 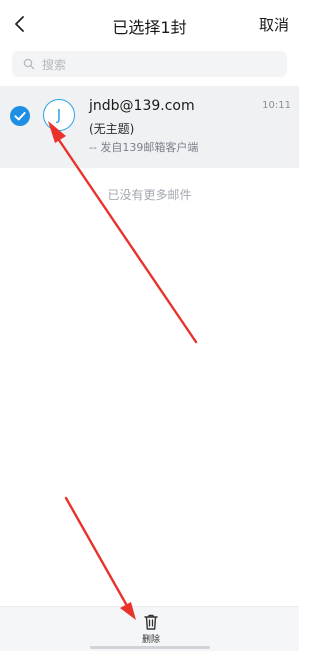 What do you see at coordinates (59, 115) in the screenshot?
I see `sender-avatar: J` at bounding box center [59, 115].